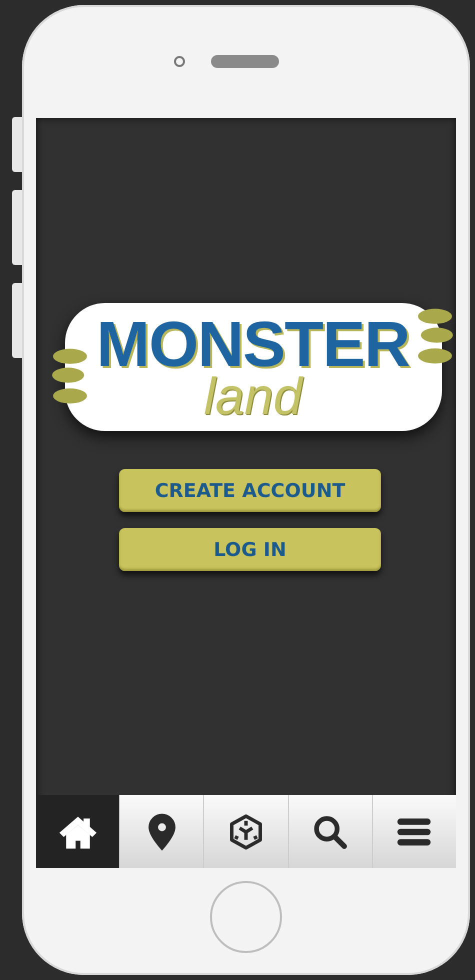  I want to click on cube-icon, so click(246, 831).